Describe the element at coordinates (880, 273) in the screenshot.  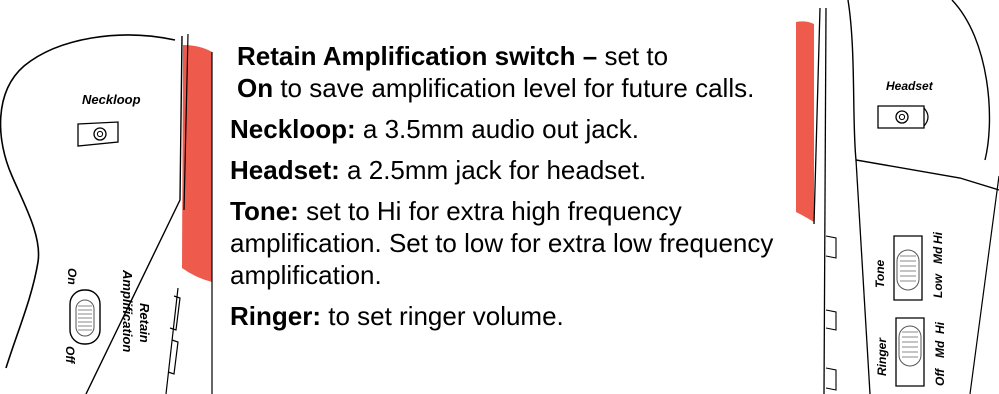
I see `tone-label: Tone` at that location.